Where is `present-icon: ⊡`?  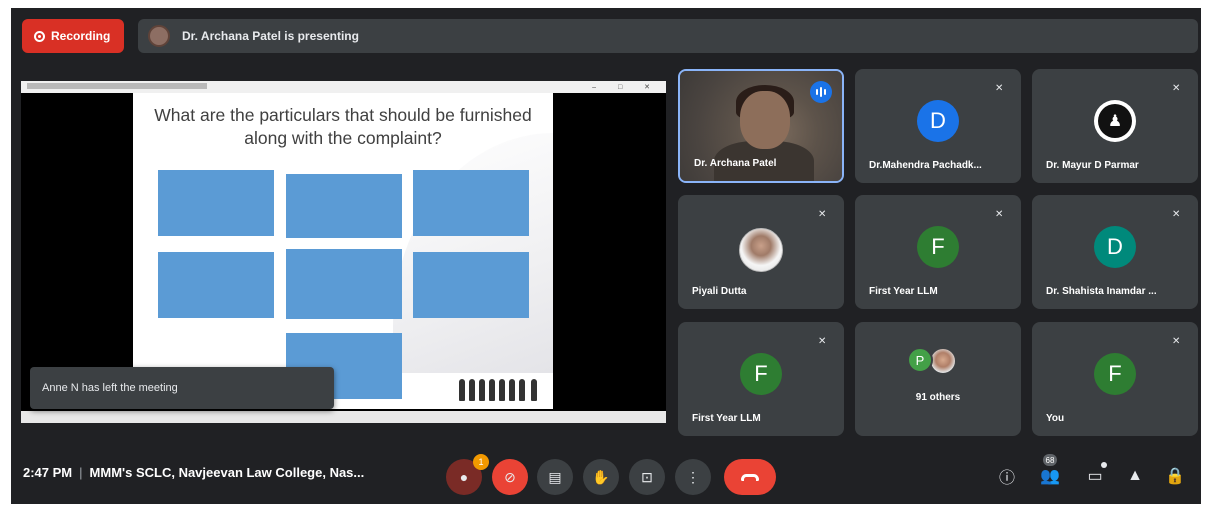 present-icon: ⊡ is located at coordinates (647, 476).